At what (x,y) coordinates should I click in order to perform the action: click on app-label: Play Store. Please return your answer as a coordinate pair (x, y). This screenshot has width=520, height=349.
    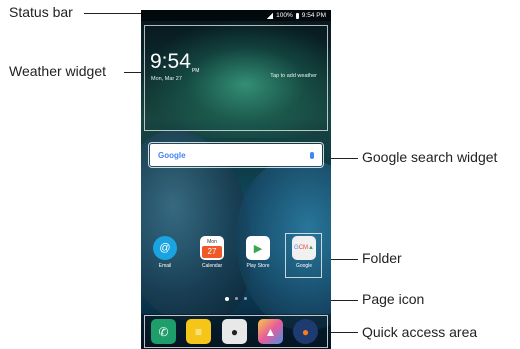
    Looking at the image, I should click on (258, 266).